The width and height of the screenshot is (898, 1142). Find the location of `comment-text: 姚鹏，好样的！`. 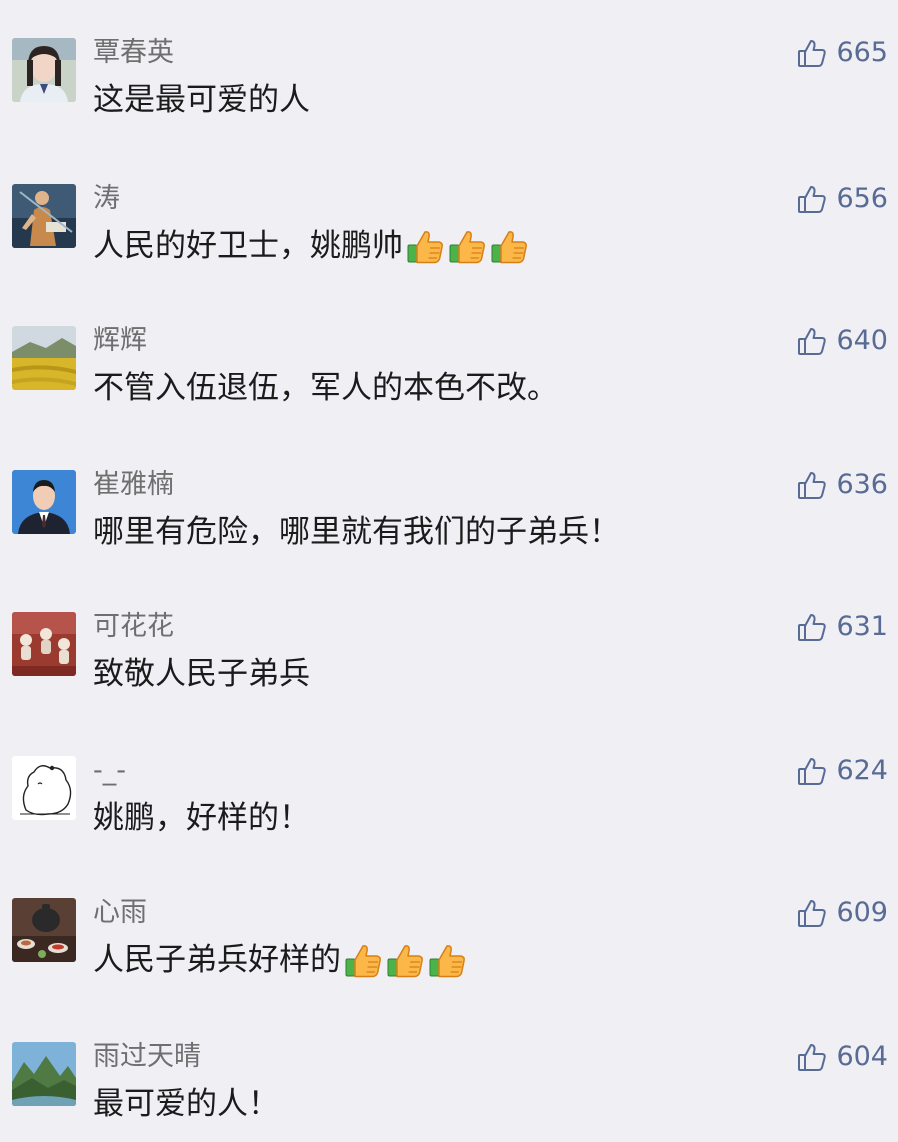

comment-text: 姚鹏，好样的！ is located at coordinates (201, 818).